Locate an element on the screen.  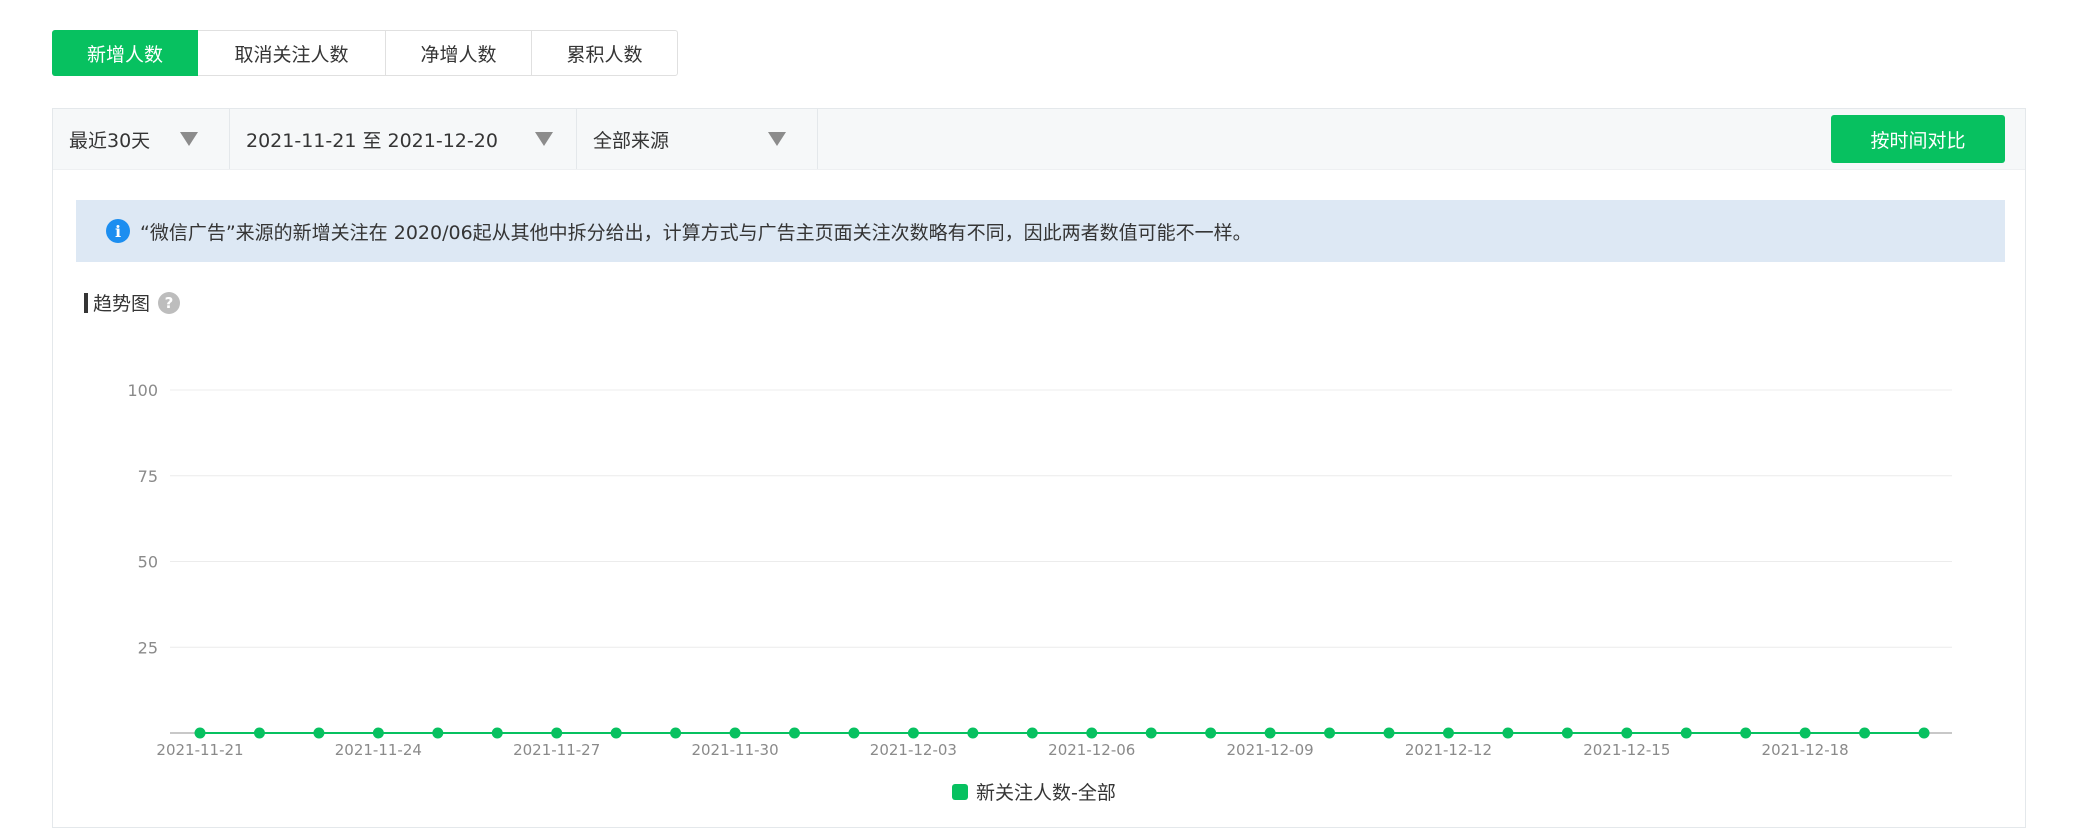
x-tick-label: 2021-11-21 is located at coordinates (199, 750).